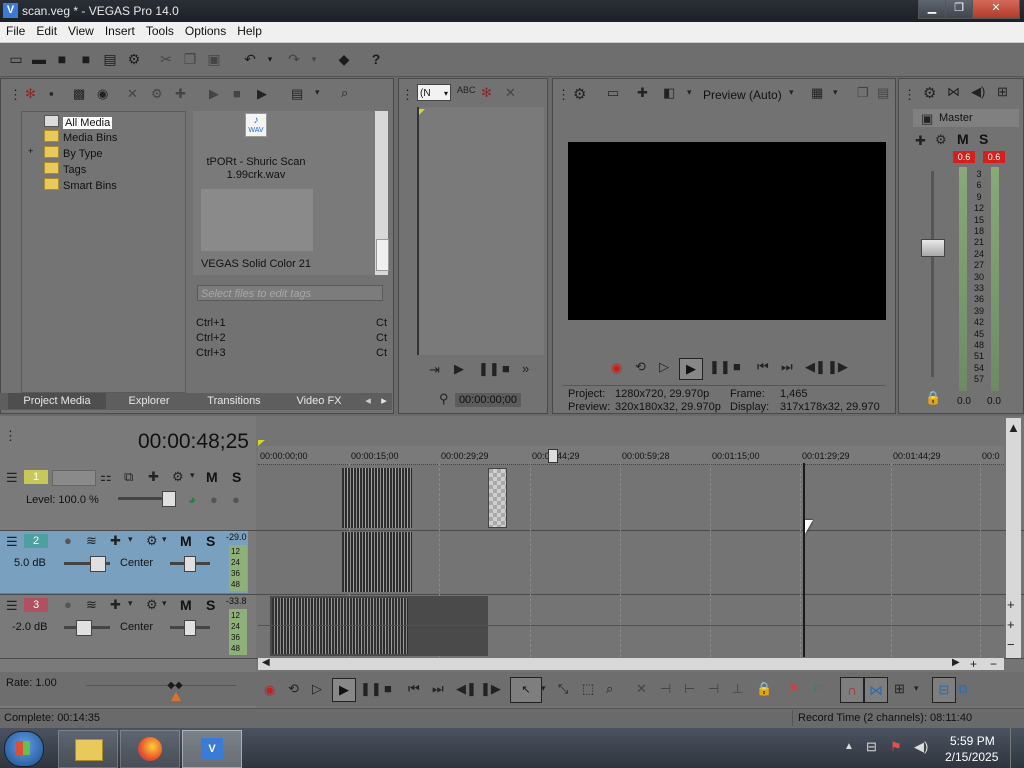 The image size is (1024, 768). What do you see at coordinates (149, 401) in the screenshot?
I see `tab-explorer: Explorer` at bounding box center [149, 401].